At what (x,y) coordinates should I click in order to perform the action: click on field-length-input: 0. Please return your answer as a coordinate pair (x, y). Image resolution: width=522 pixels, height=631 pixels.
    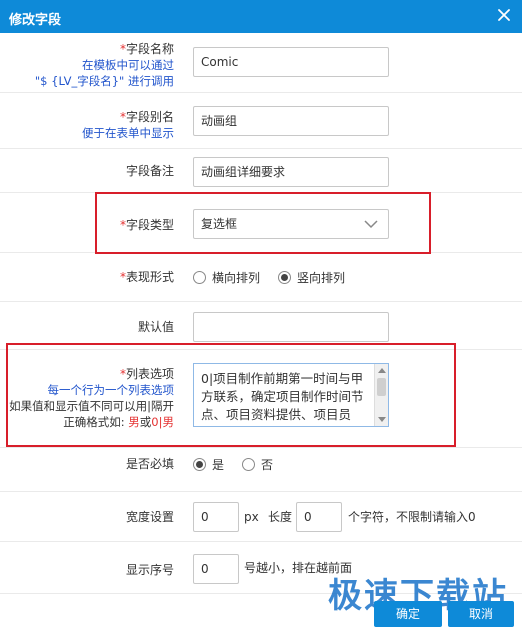
    Looking at the image, I should click on (319, 517).